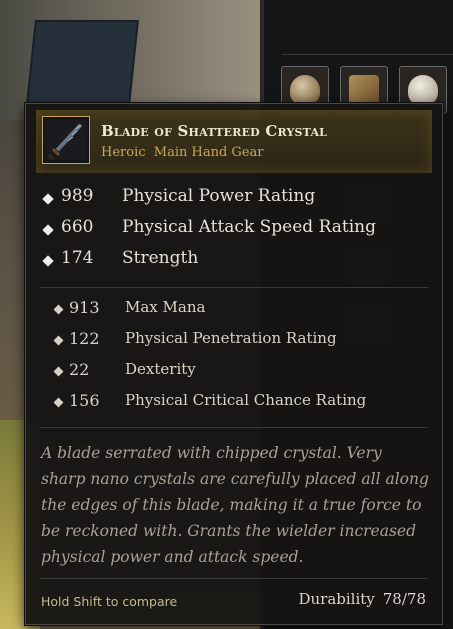 This screenshot has width=453, height=629. What do you see at coordinates (404, 599) in the screenshot?
I see `durability-value: 78/78` at bounding box center [404, 599].